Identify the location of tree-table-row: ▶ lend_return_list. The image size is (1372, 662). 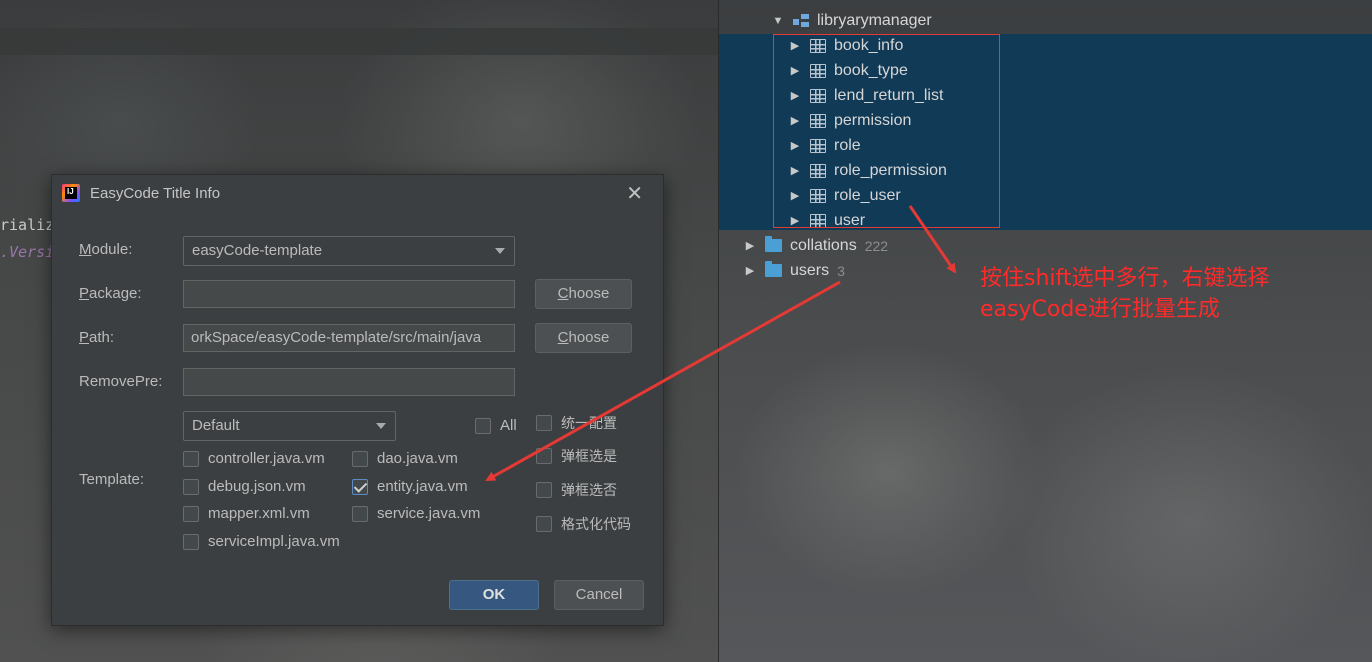
(865, 95).